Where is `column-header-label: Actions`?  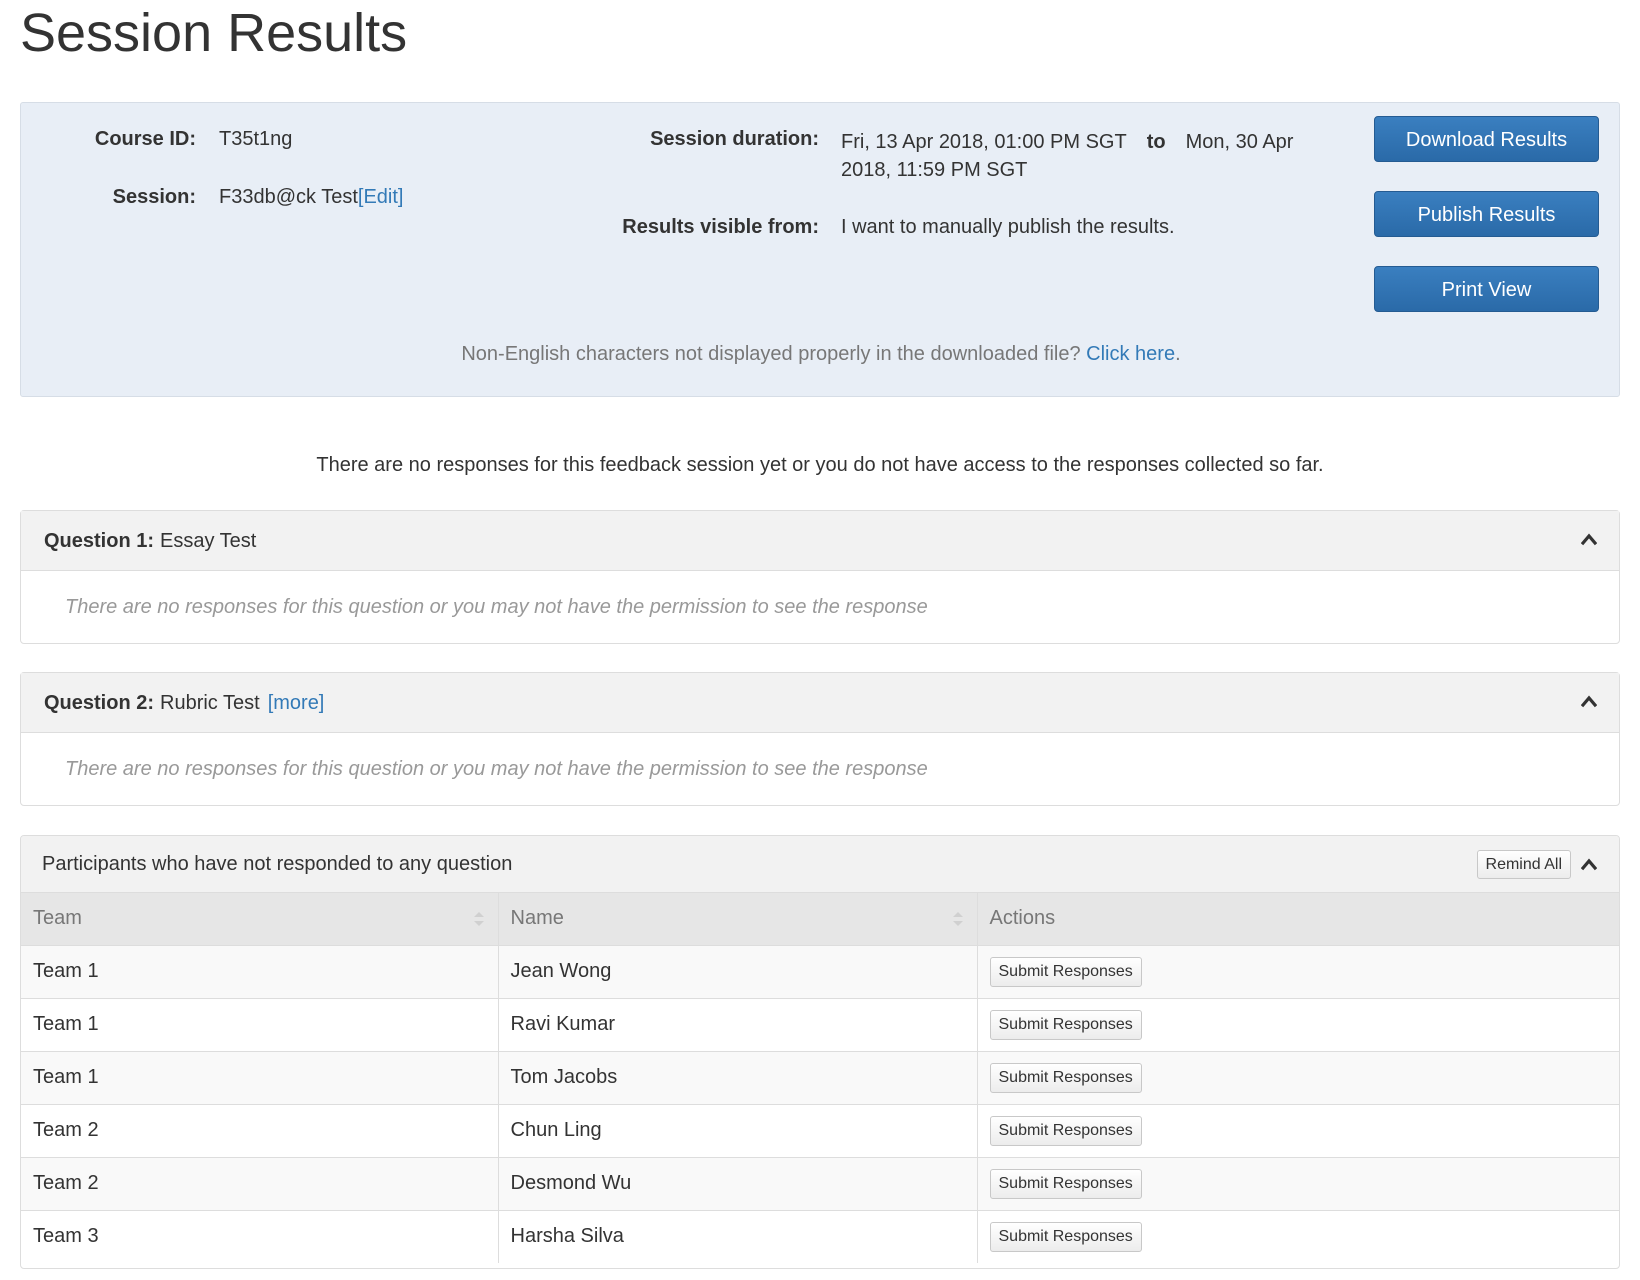 column-header-label: Actions is located at coordinates (1022, 918).